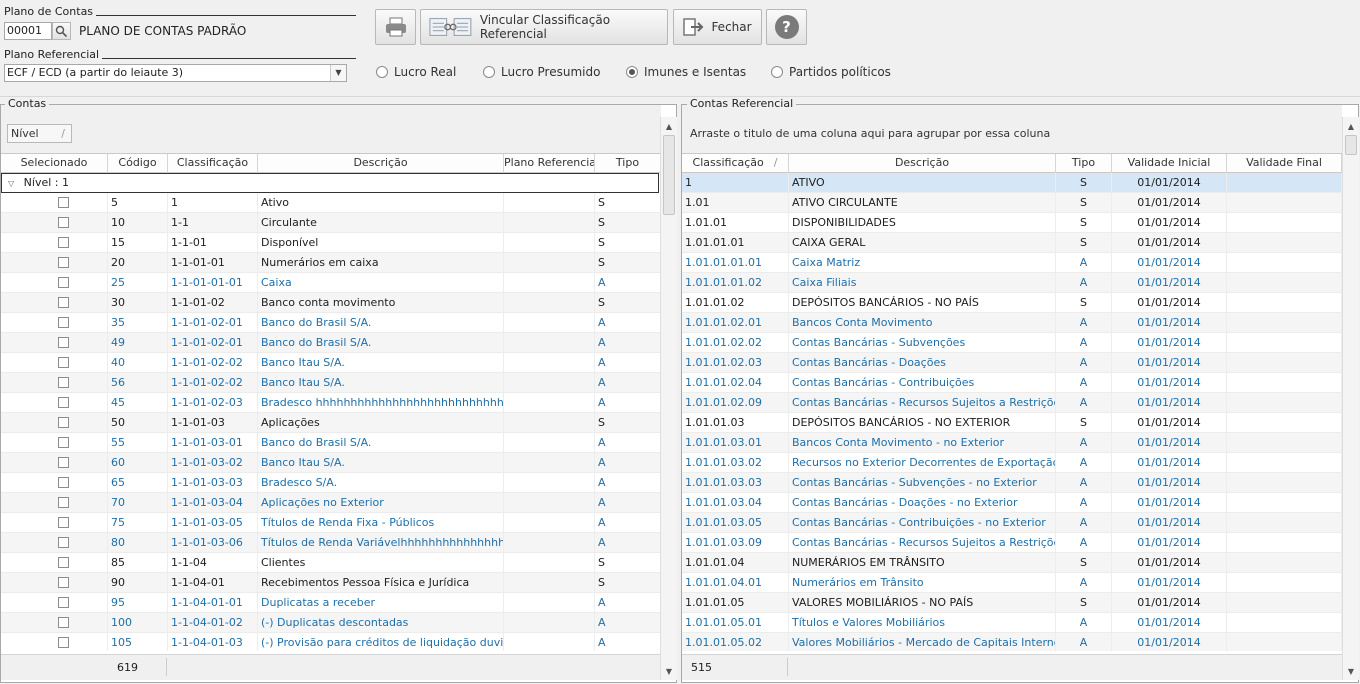  Describe the element at coordinates (922, 163) in the screenshot. I see `col-descricao: Descrição` at that location.